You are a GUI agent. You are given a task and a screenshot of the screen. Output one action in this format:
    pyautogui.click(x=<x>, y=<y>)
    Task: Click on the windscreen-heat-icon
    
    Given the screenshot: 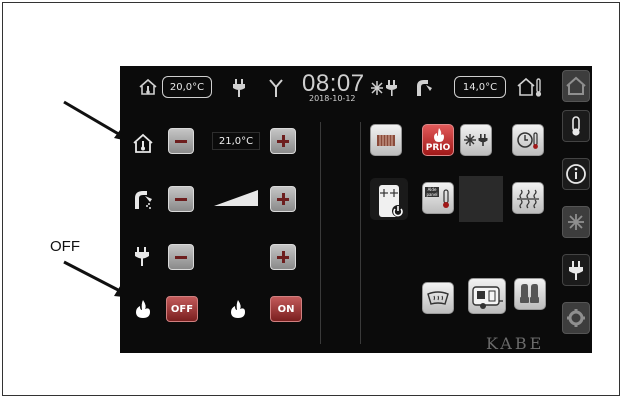 What is the action you would take?
    pyautogui.click(x=438, y=298)
    